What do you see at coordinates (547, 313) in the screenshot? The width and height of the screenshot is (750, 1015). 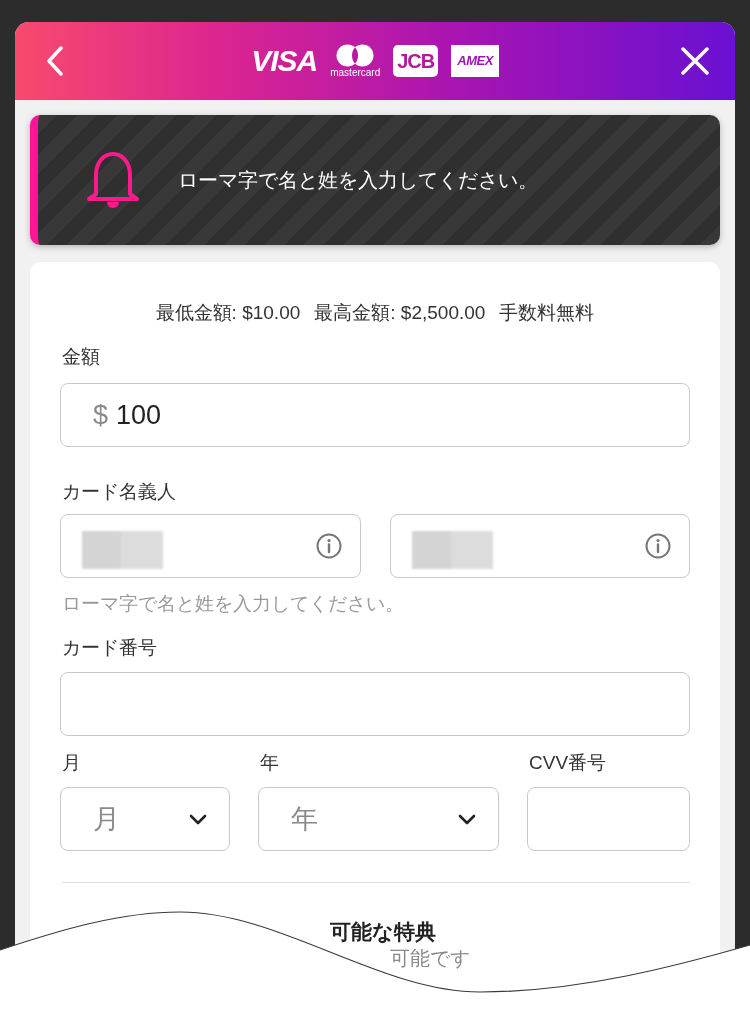 I see `fee-text: 手数料無料` at bounding box center [547, 313].